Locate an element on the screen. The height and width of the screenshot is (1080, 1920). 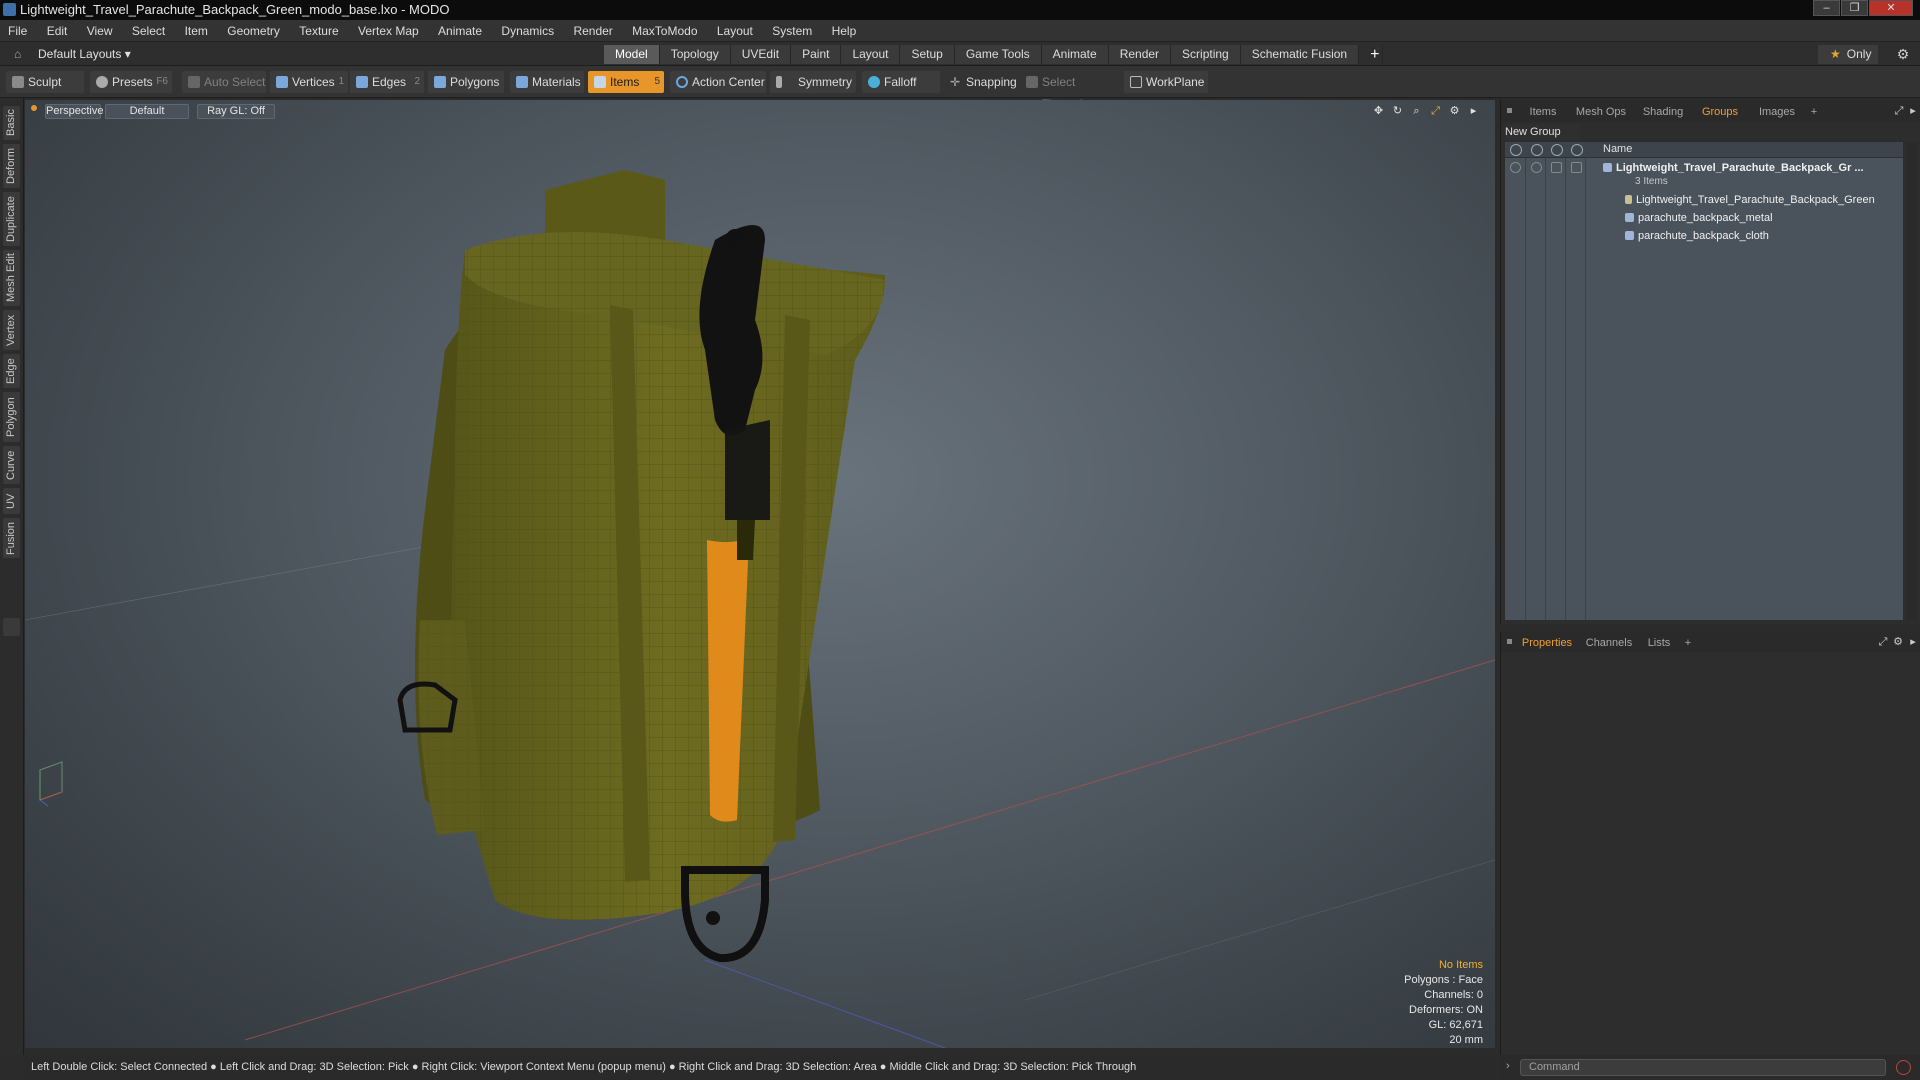
layout-home-icon: ⌂ is located at coordinates (21, 54).